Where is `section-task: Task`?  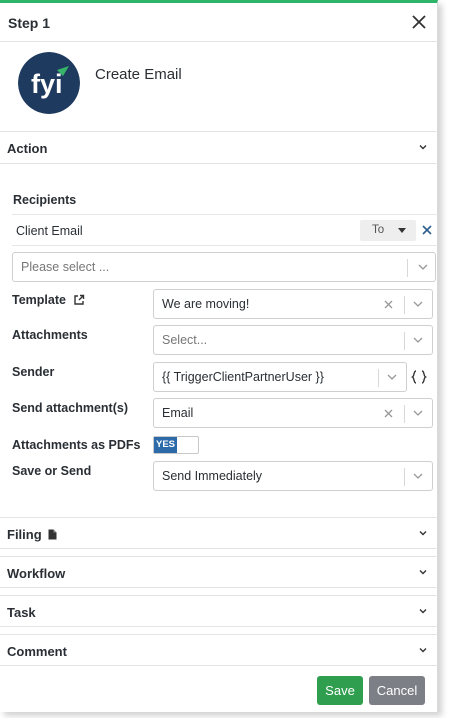
section-task: Task is located at coordinates (219, 611).